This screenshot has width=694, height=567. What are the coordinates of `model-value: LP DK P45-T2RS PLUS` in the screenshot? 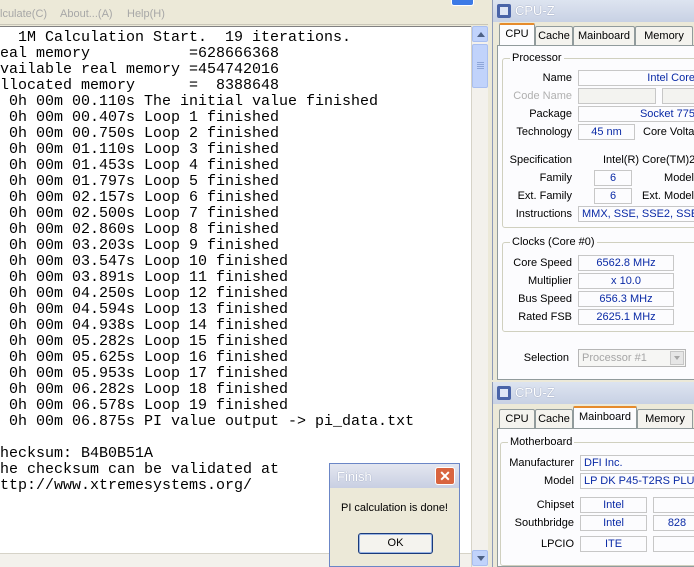 It's located at (637, 481).